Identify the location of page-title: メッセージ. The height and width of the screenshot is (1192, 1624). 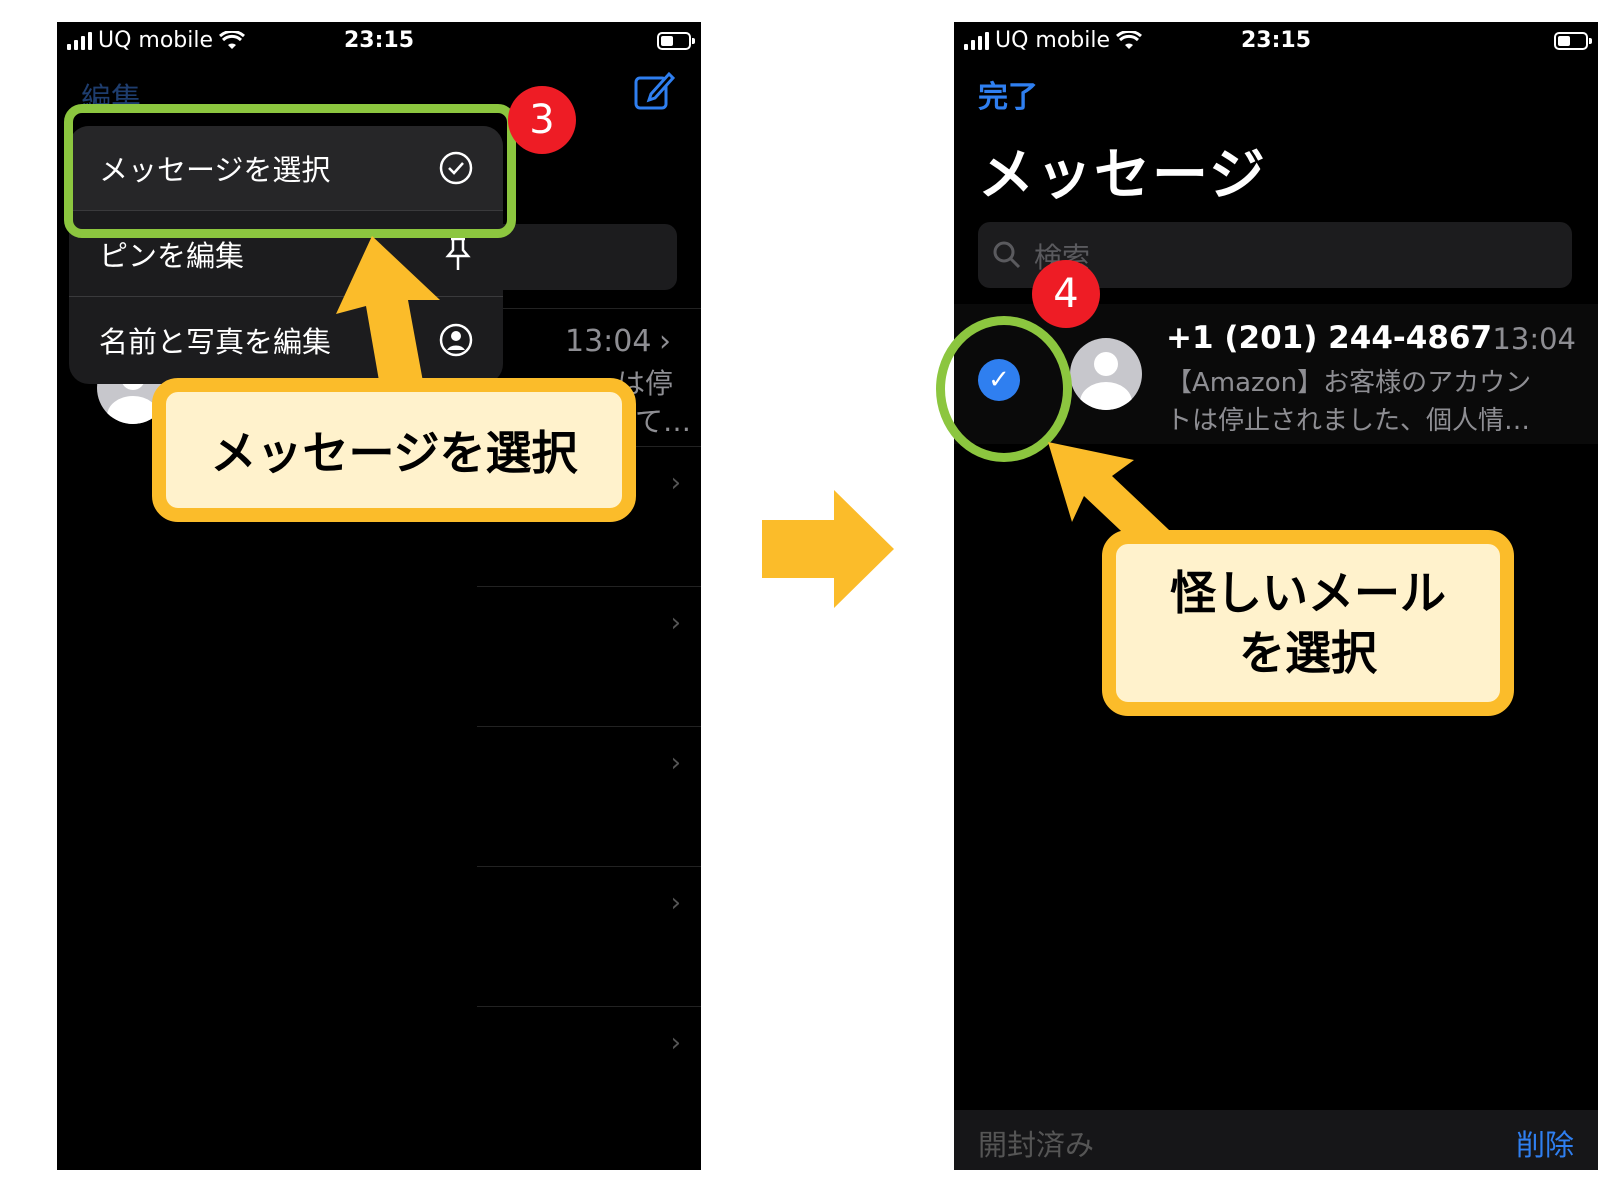
(1122, 175).